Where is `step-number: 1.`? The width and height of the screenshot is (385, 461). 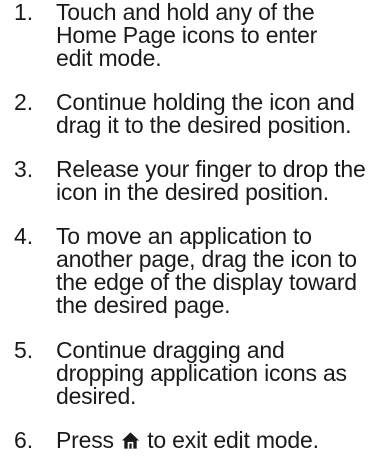
step-number: 1. is located at coordinates (24, 12).